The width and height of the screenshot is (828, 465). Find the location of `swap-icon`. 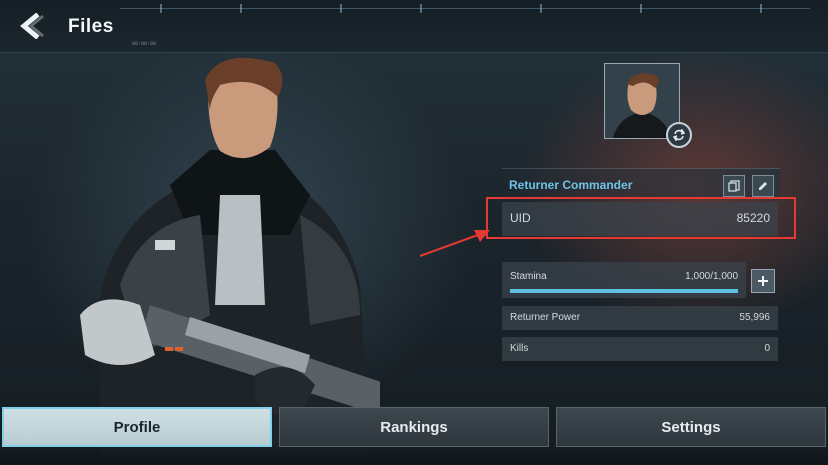

swap-icon is located at coordinates (679, 135).